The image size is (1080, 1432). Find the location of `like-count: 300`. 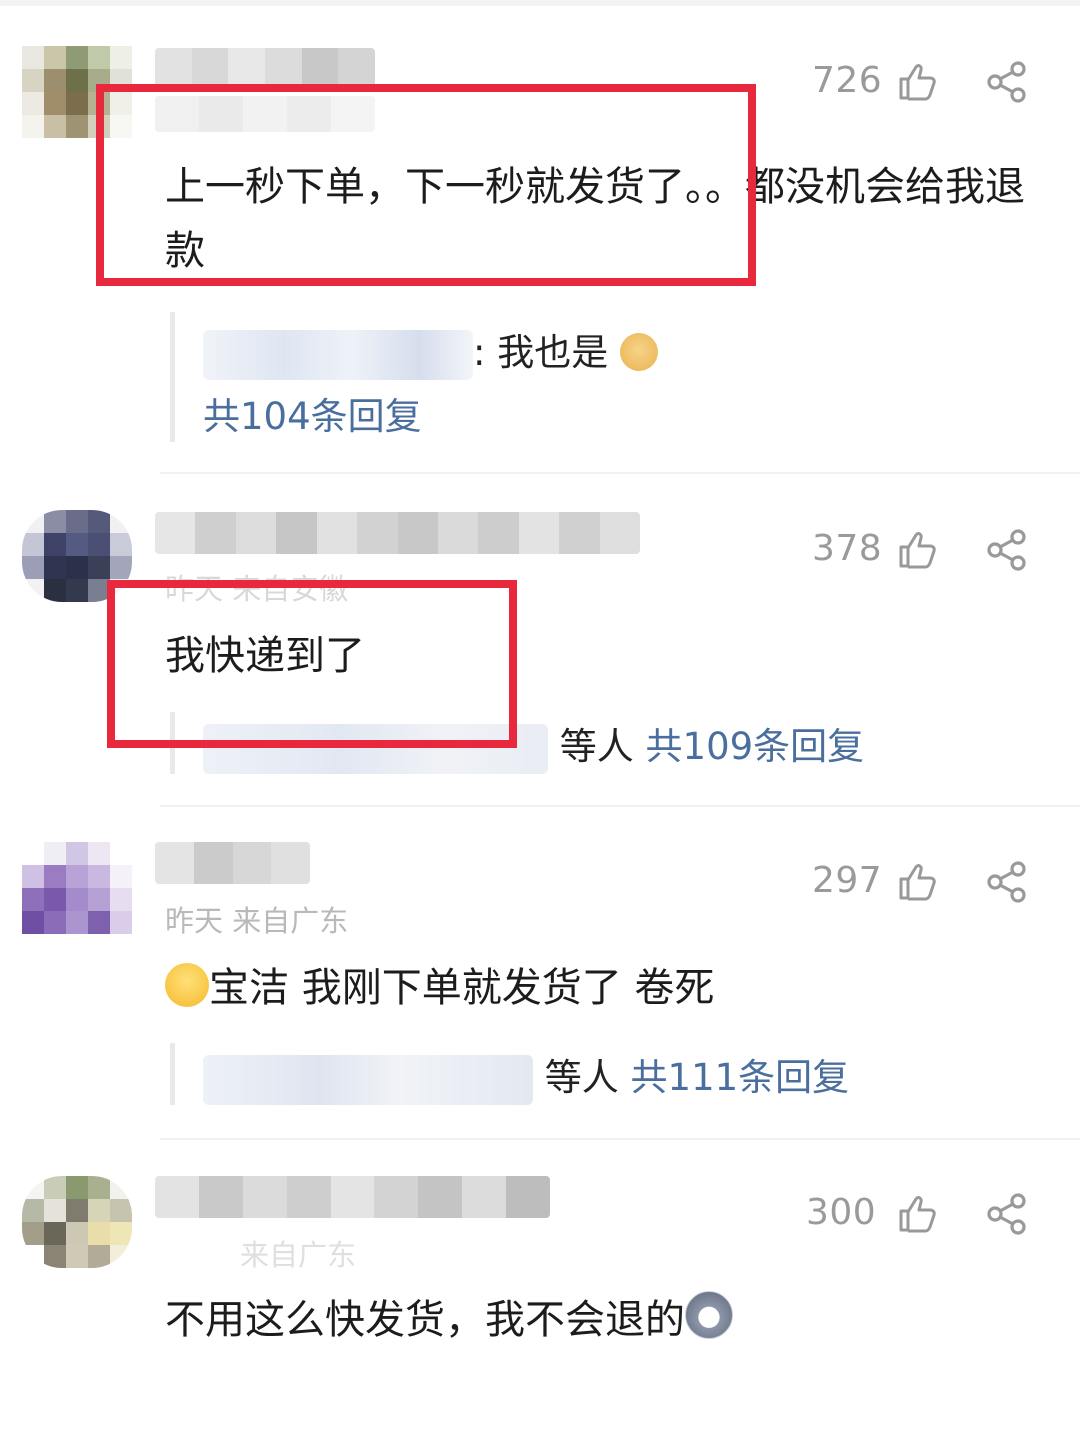

like-count: 300 is located at coordinates (841, 1212).